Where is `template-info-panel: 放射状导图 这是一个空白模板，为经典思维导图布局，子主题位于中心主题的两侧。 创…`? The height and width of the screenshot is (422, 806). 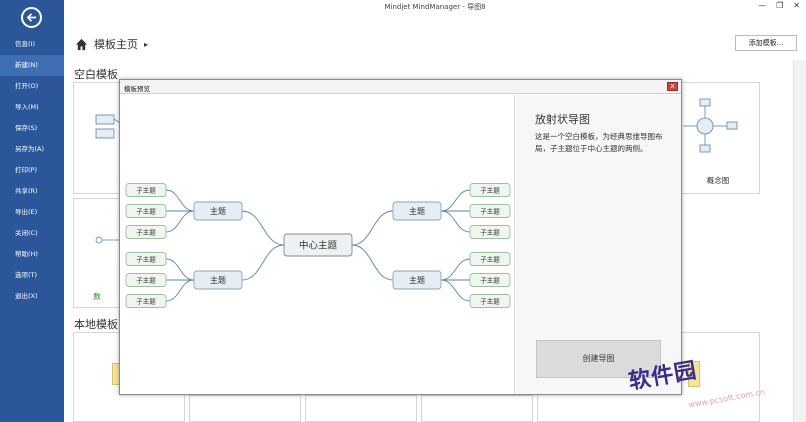 template-info-panel: 放射状导图 这是一个空白模板，为经典思维导图布局，子主题位于中心主题的两侧。 创… is located at coordinates (598, 244).